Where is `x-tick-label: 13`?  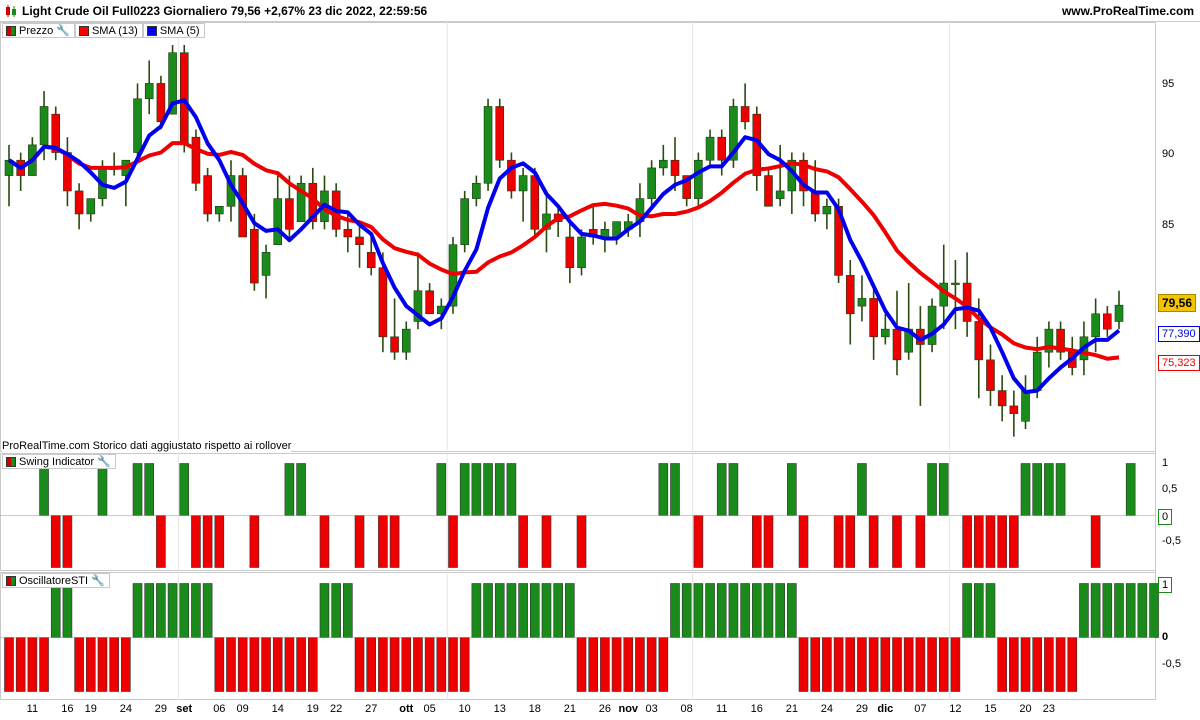 x-tick-label: 13 is located at coordinates (499, 709).